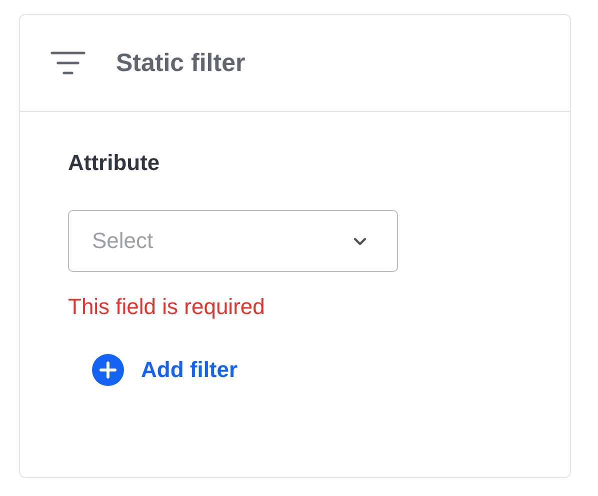  I want to click on plus-icon, so click(108, 370).